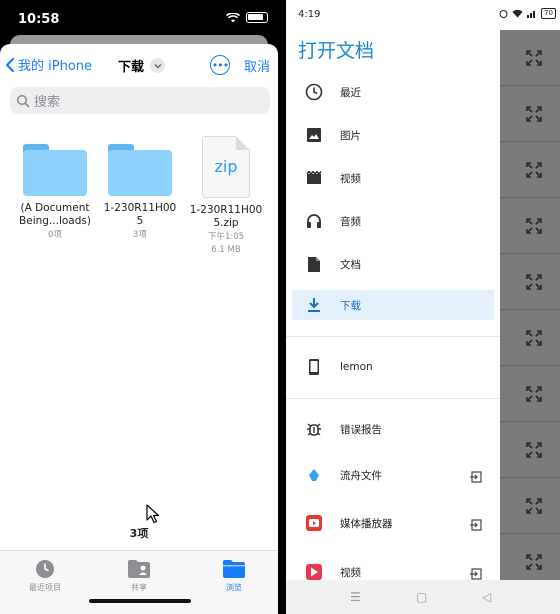 The width and height of the screenshot is (560, 614). Describe the element at coordinates (139, 569) in the screenshot. I see `shared-folder-icon` at that location.